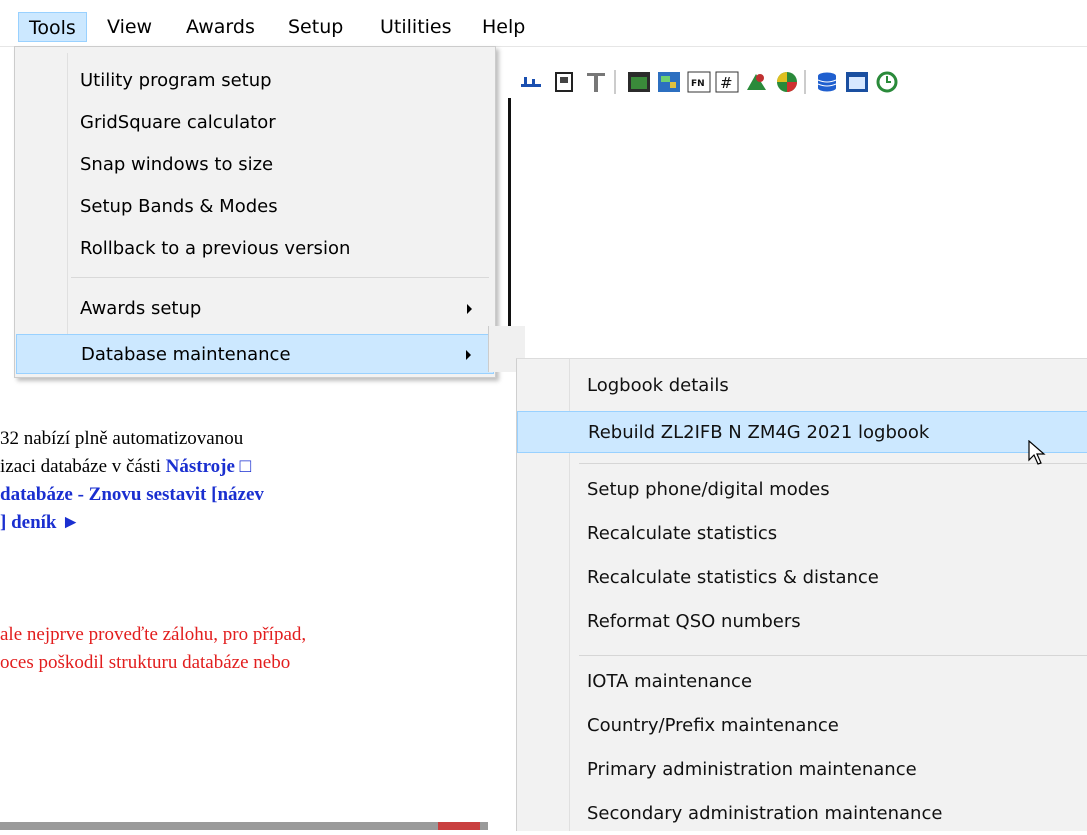  Describe the element at coordinates (802, 490) in the screenshot. I see `submenu-item-setup-phone-digital: Setup phone/digital modes` at that location.